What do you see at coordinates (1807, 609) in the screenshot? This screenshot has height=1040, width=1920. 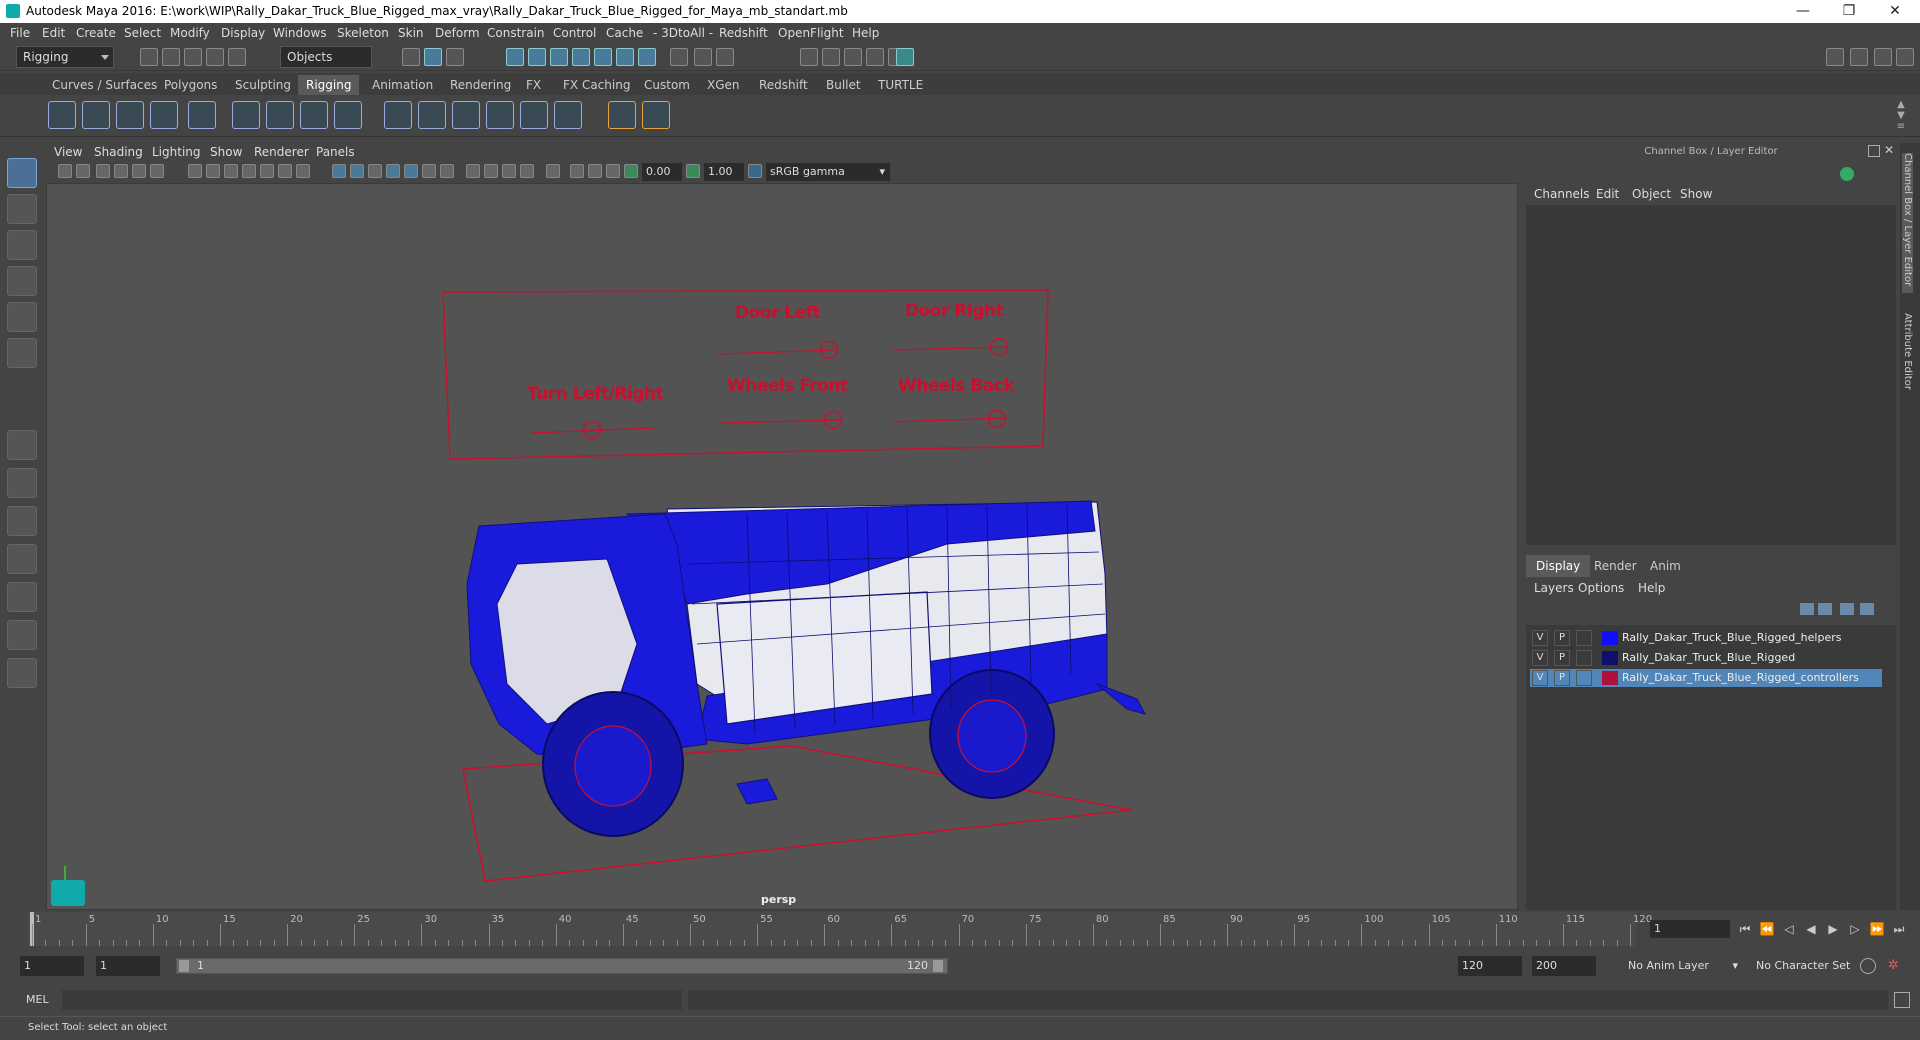 I see `move-layer-up-icon` at bounding box center [1807, 609].